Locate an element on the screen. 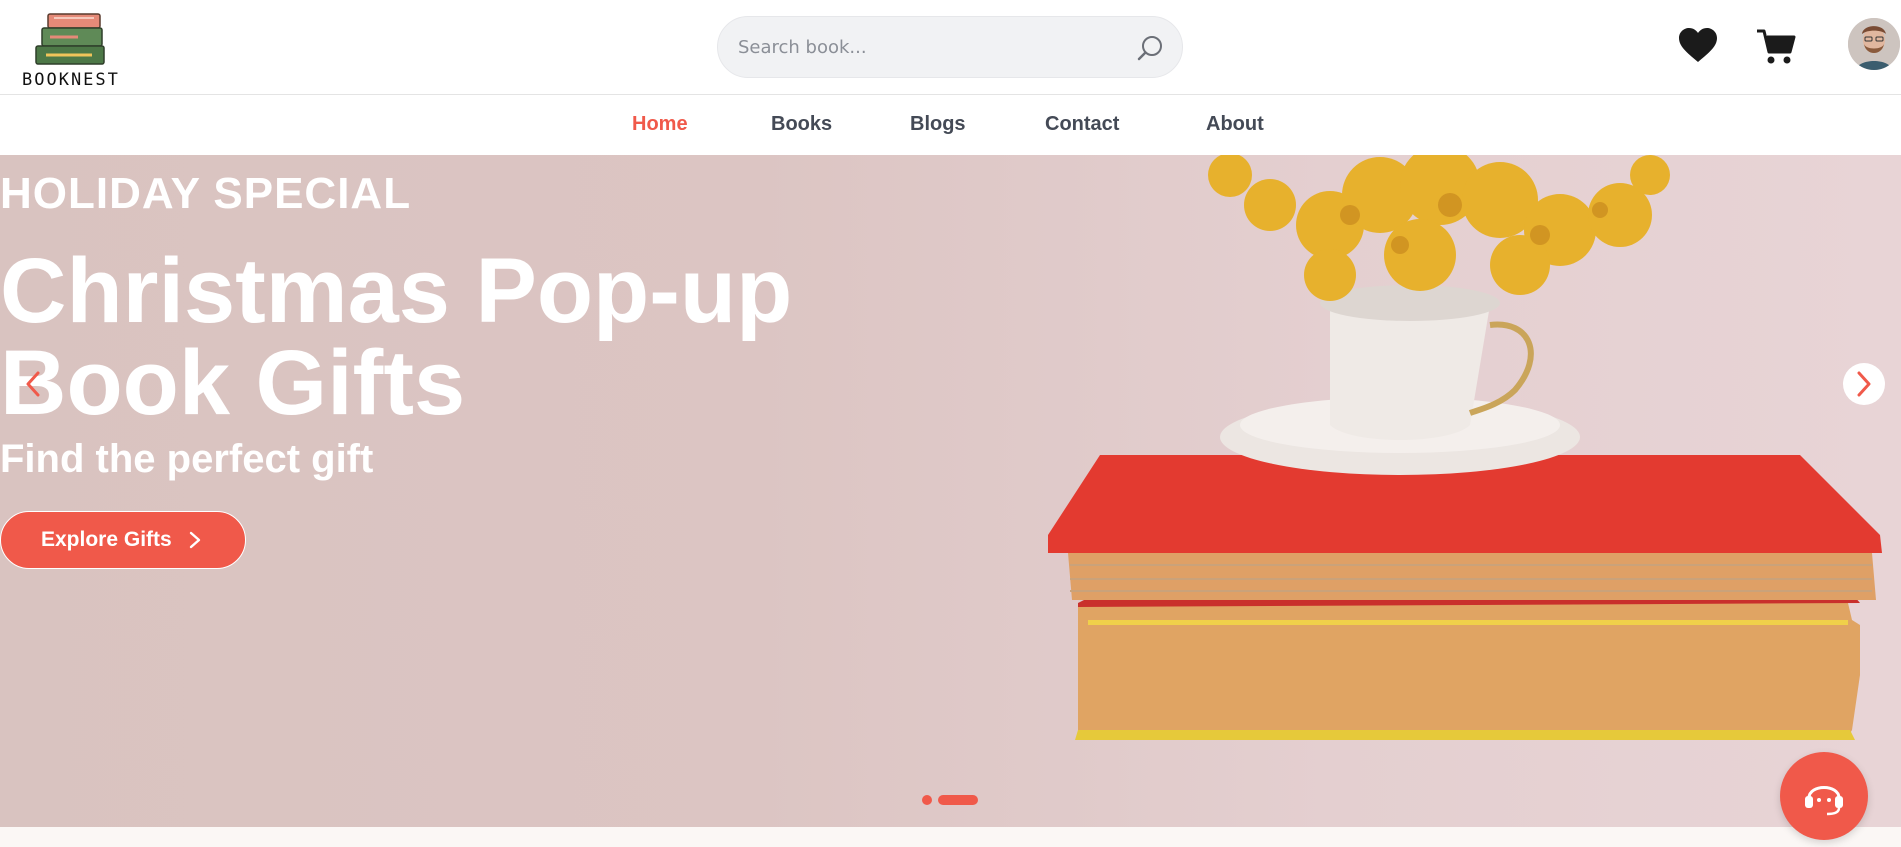 The height and width of the screenshot is (847, 1901). user-avatar is located at coordinates (1874, 44).